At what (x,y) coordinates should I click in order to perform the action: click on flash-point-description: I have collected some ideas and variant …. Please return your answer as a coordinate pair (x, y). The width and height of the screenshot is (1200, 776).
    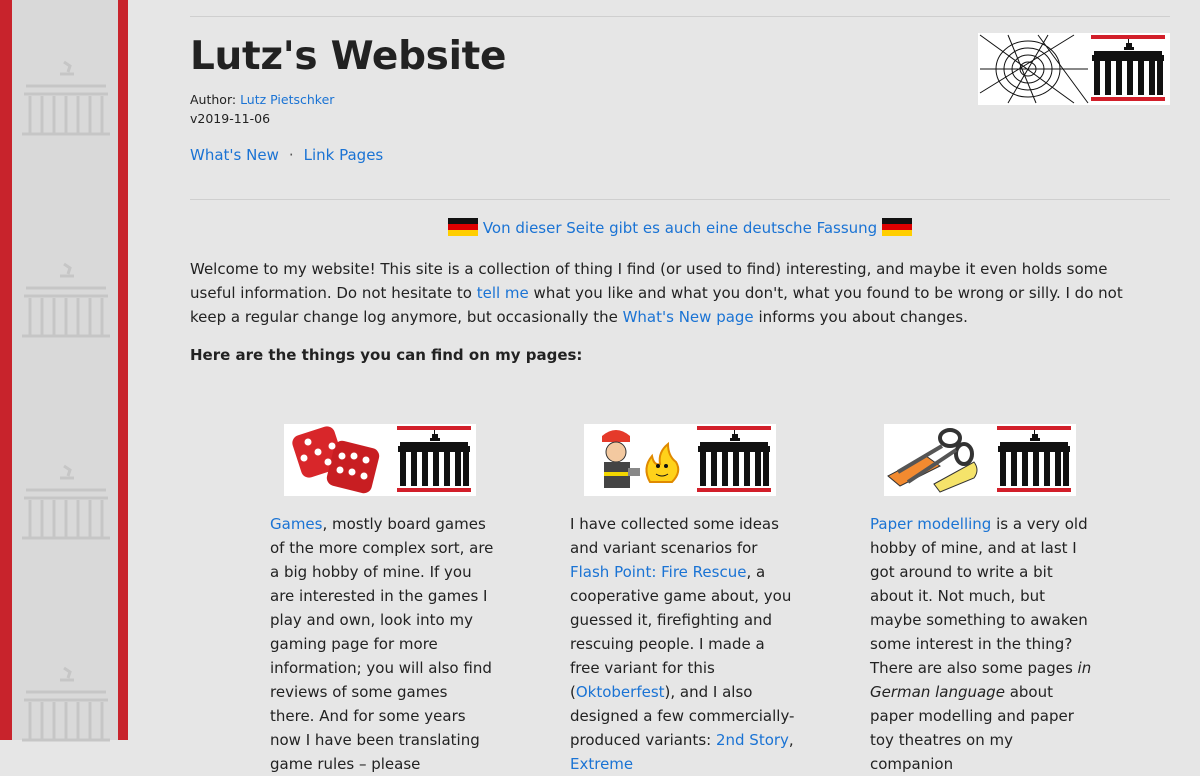
    Looking at the image, I should click on (674, 536).